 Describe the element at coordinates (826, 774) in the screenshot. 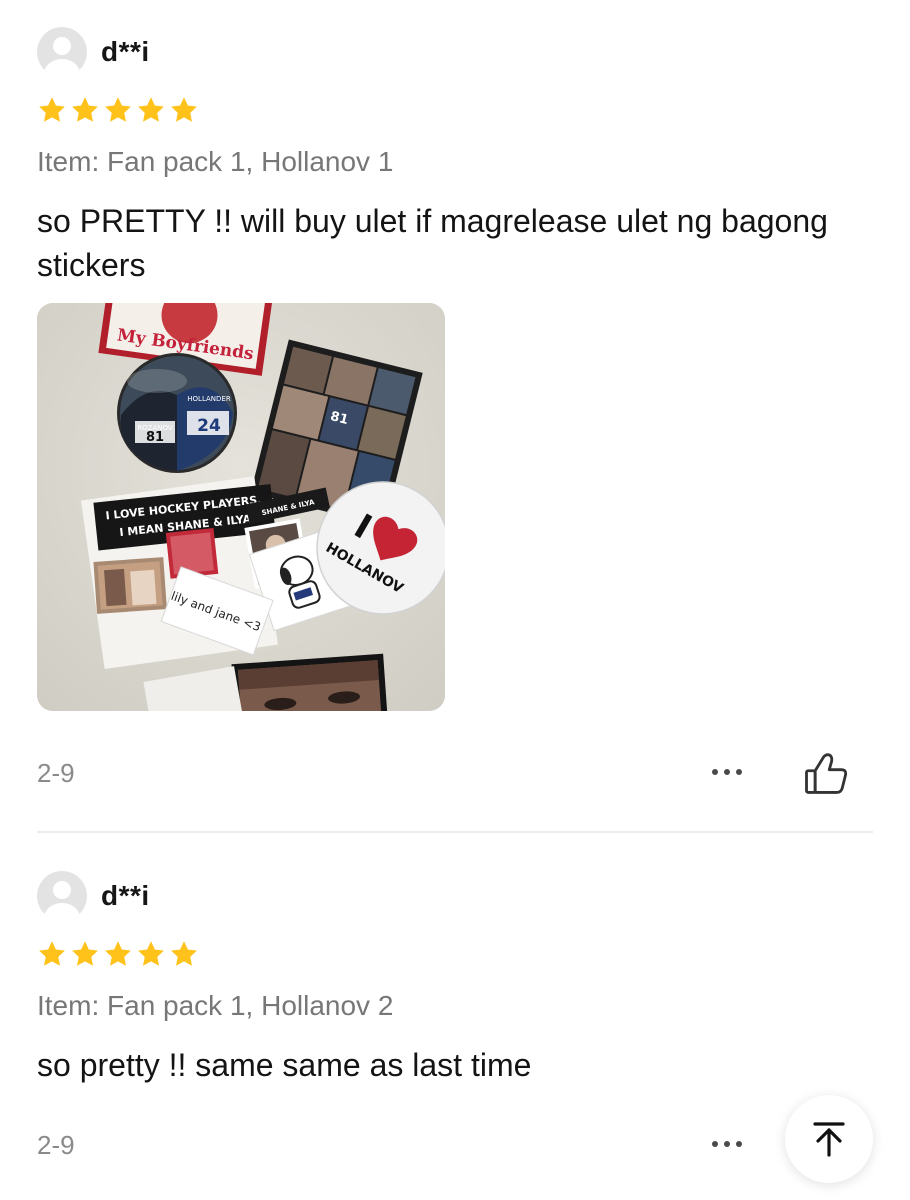

I see `thumbs-up-icon` at that location.